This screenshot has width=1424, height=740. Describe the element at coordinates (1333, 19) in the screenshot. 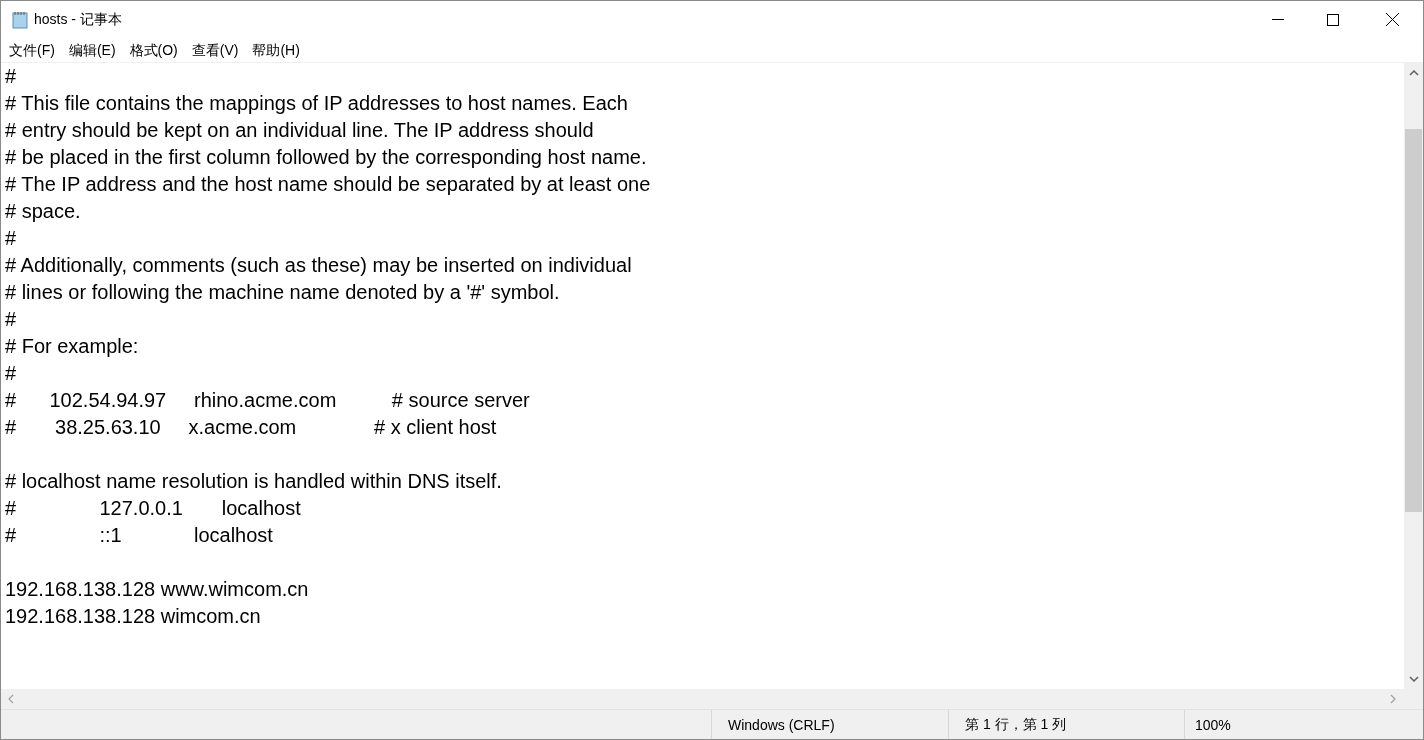

I see `maximize-icon` at that location.